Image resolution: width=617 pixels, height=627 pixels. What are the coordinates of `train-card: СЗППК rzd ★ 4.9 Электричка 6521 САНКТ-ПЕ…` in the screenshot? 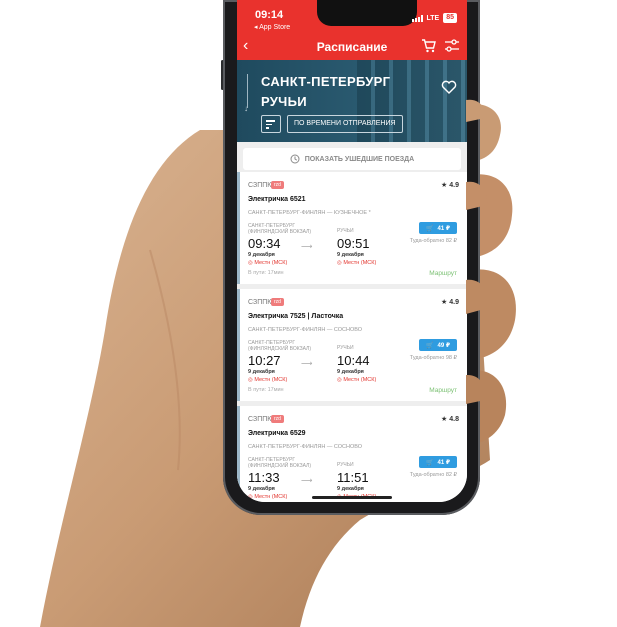 It's located at (352, 228).